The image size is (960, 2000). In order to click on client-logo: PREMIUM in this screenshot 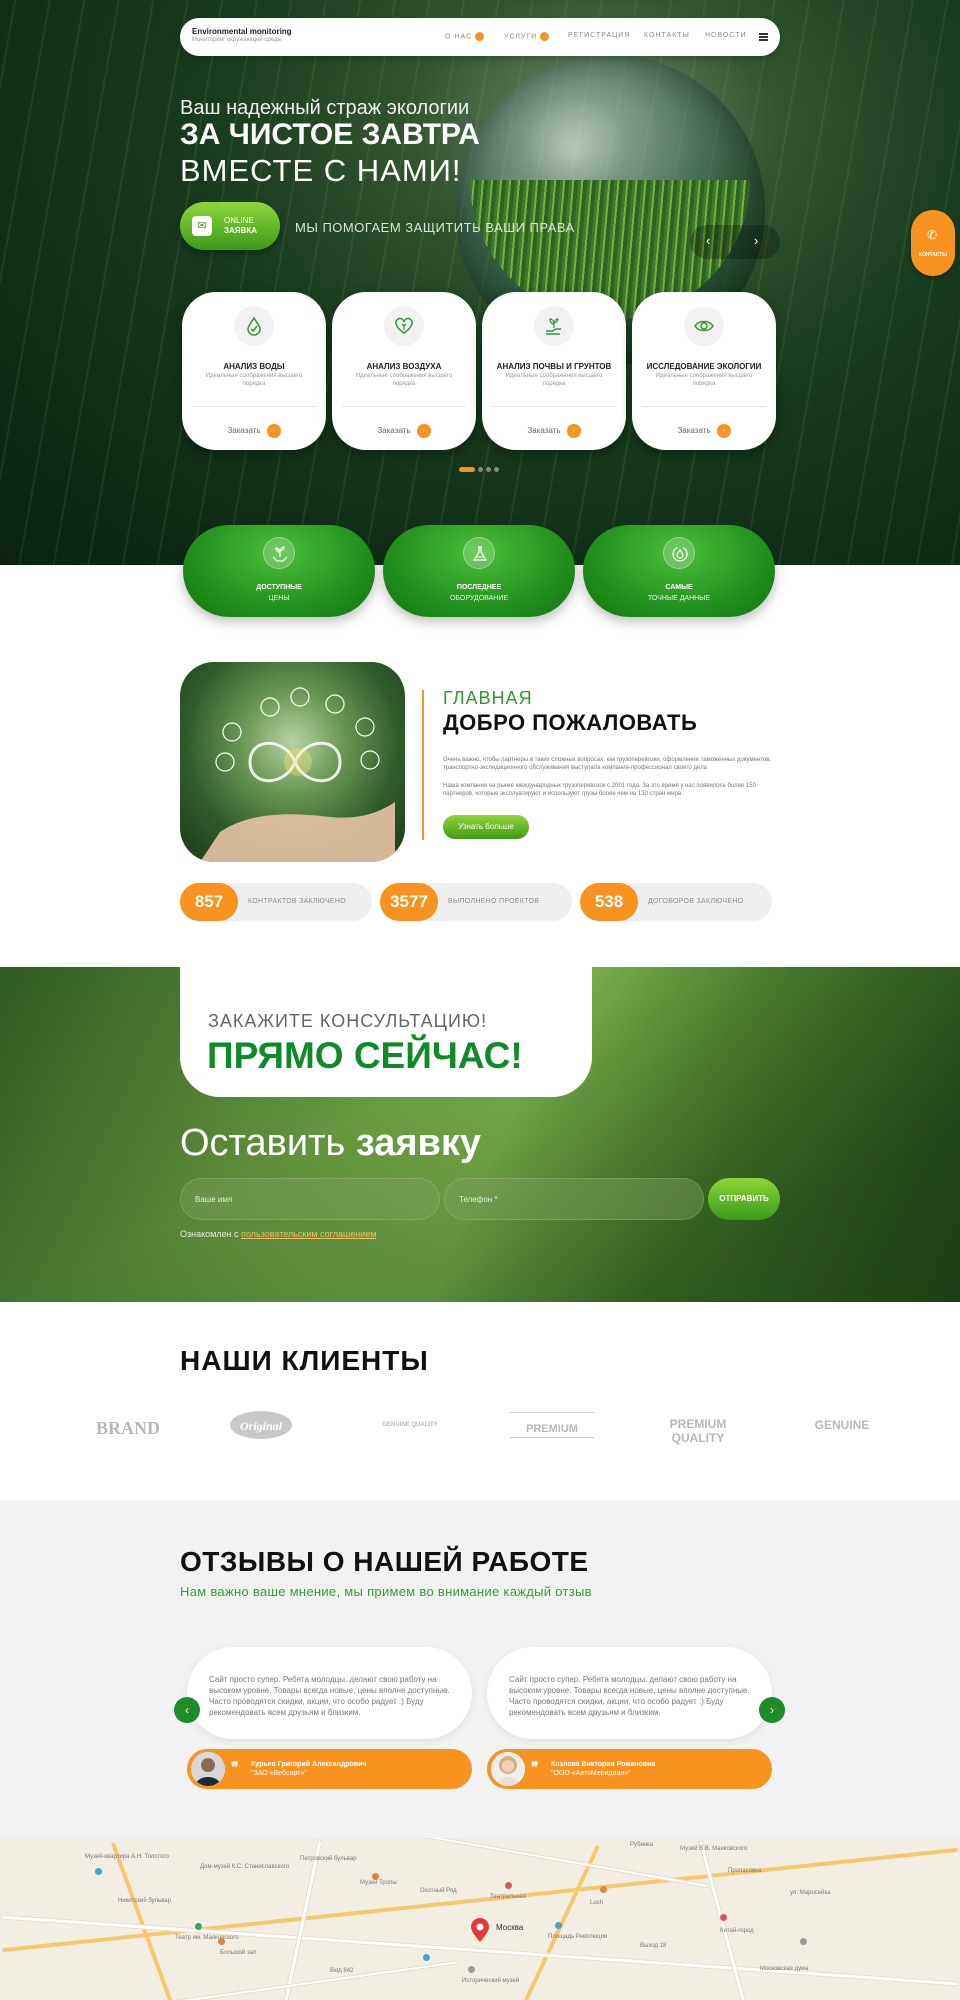, I will do `click(552, 1425)`.